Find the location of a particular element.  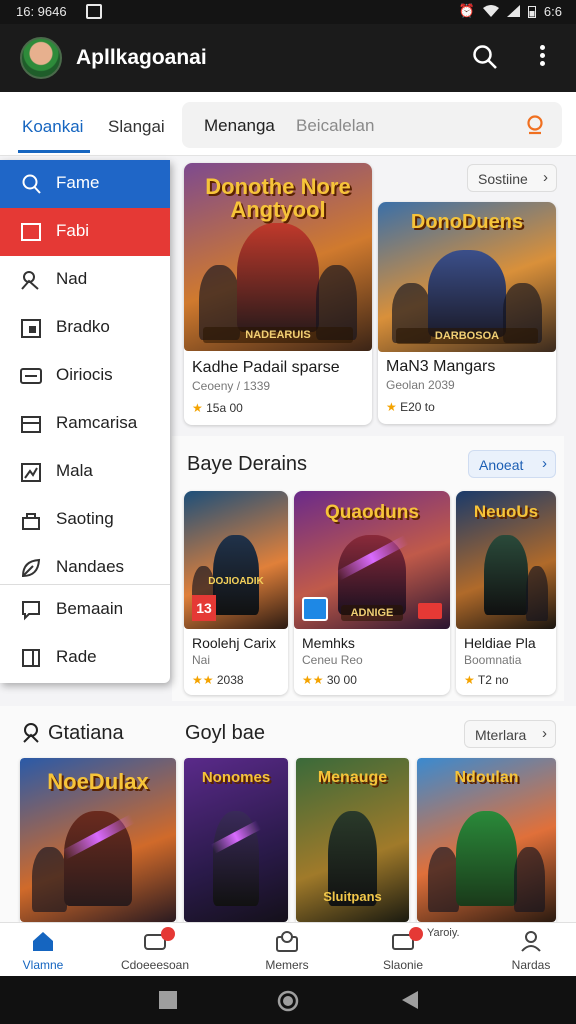

section3-more-pill: Mterlara › is located at coordinates (510, 734).